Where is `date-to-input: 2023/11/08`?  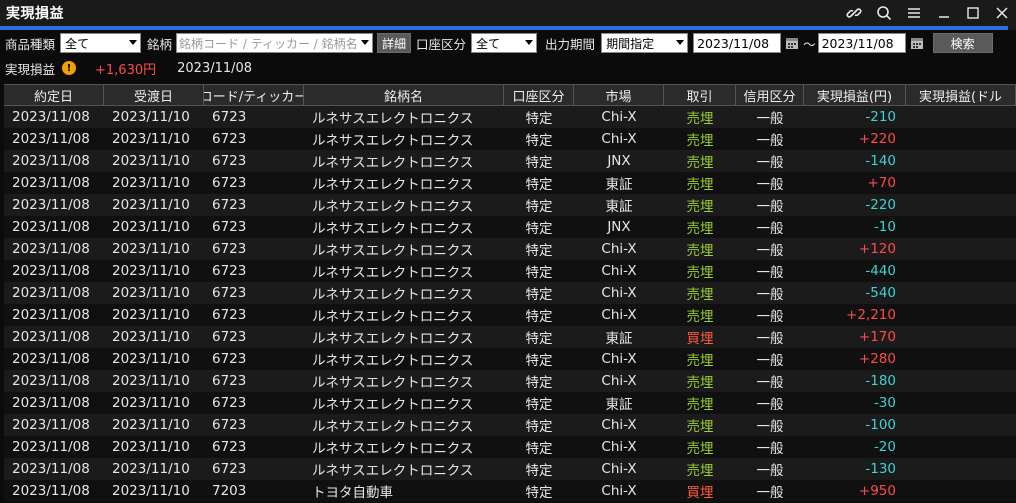
date-to-input: 2023/11/08 is located at coordinates (861, 43).